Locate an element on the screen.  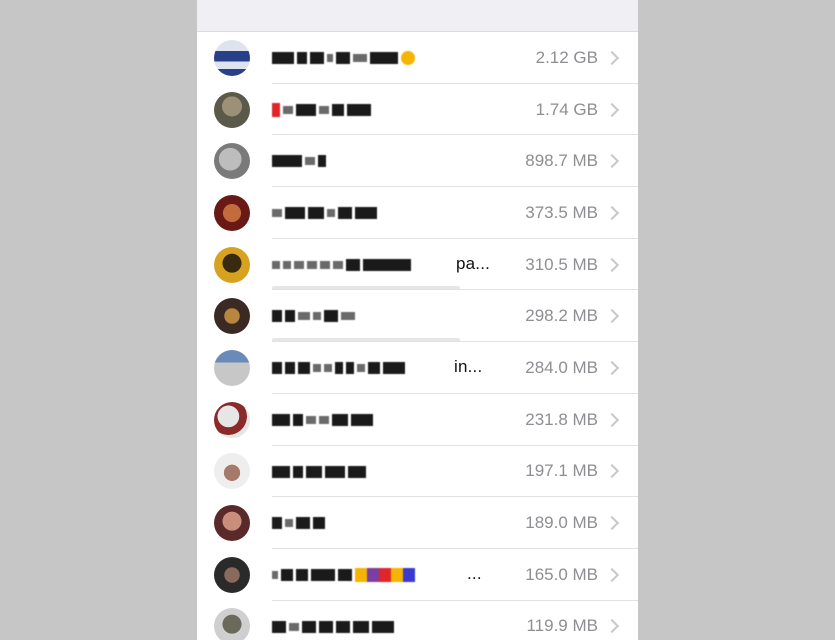
storage-size: 119.9 MB is located at coordinates (562, 626).